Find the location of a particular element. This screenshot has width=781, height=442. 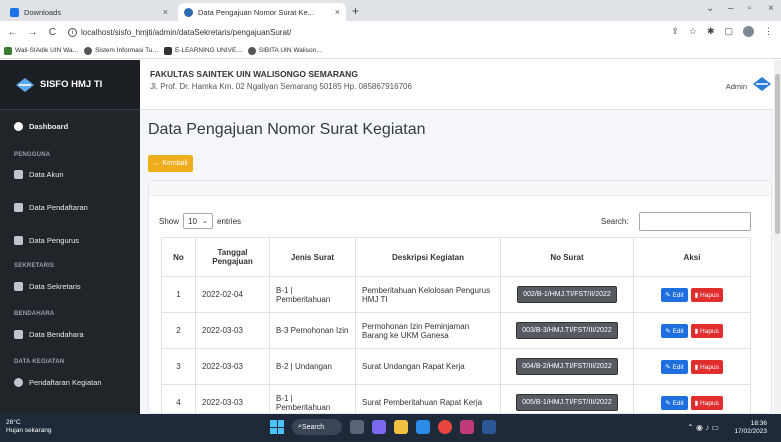

search-input is located at coordinates (695, 221).